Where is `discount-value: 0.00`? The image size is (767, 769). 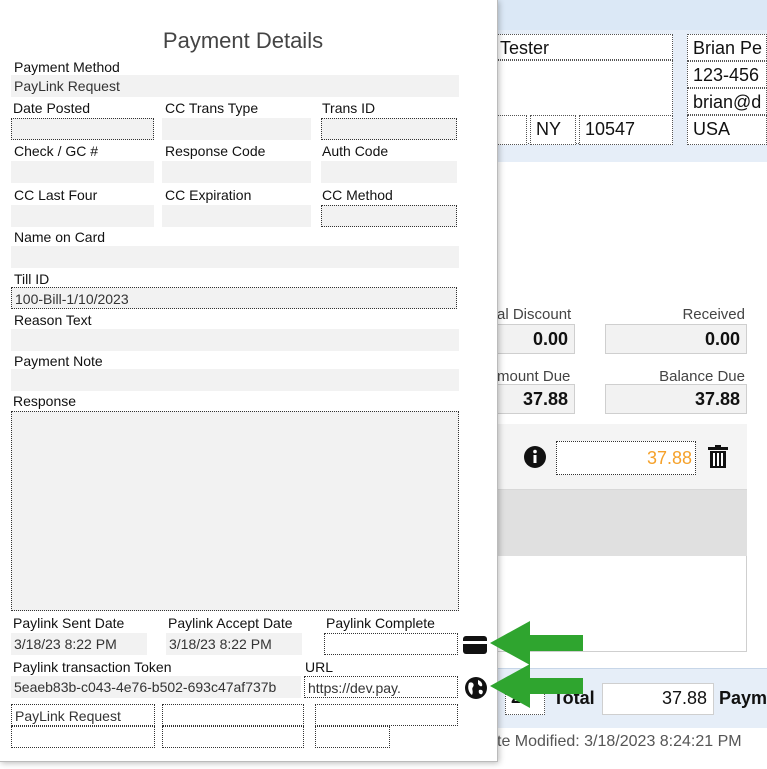
discount-value: 0.00 is located at coordinates (536, 339).